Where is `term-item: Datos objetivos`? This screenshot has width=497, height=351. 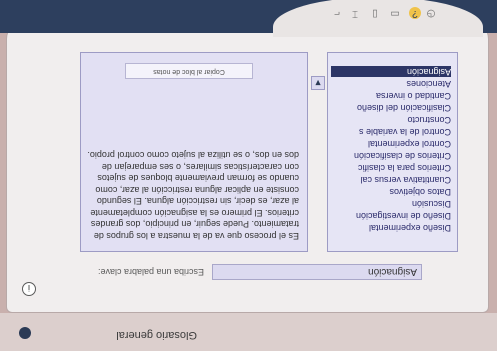 term-item: Datos objetivos is located at coordinates (391, 191).